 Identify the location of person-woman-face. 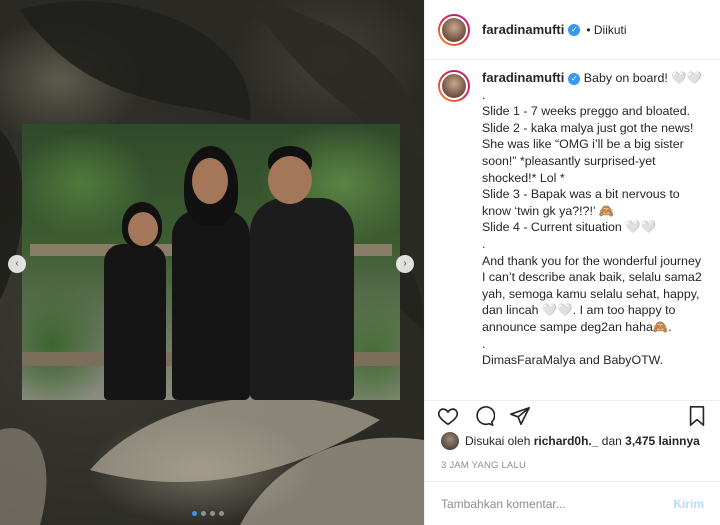
(210, 181).